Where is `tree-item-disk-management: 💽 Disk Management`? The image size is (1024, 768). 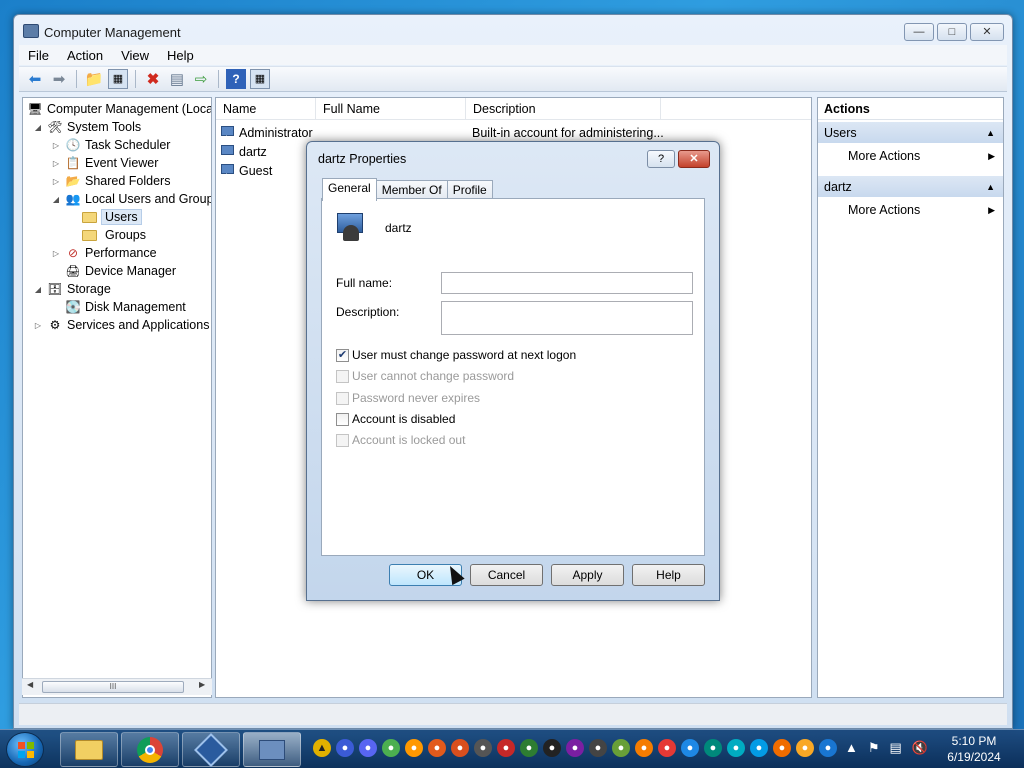
tree-item-disk-management: 💽 Disk Management is located at coordinates (125, 307).